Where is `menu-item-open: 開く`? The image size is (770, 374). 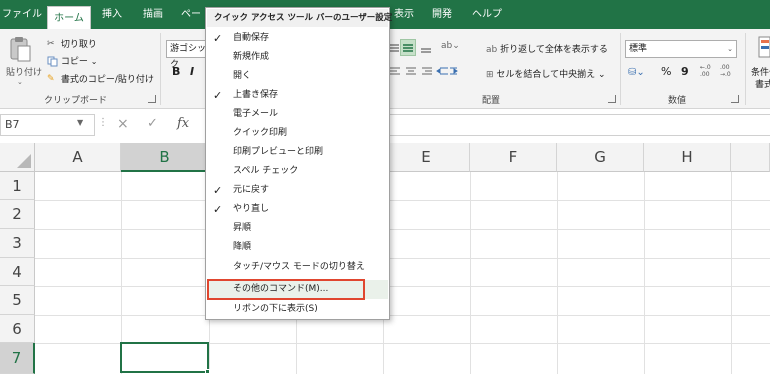 menu-item-open: 開く is located at coordinates (297, 76).